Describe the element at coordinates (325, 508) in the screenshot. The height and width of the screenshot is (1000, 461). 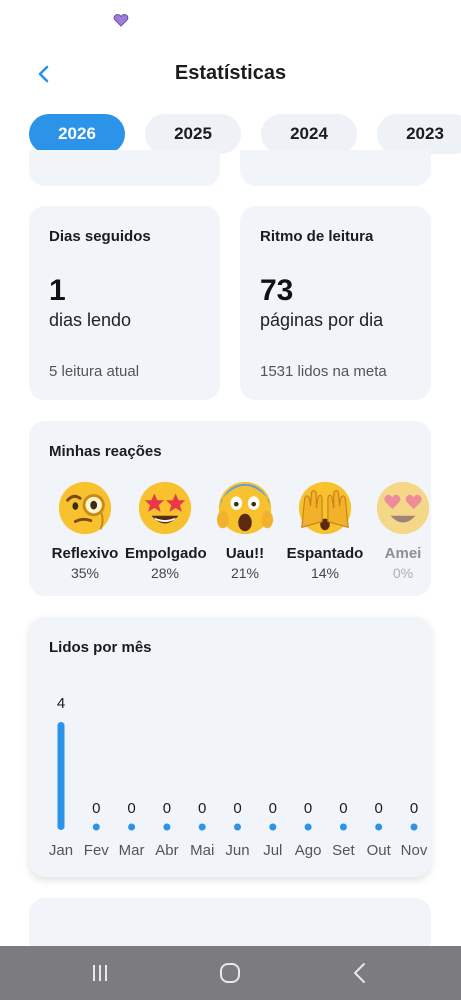
I see `face-with-hands-emoji-icon` at that location.